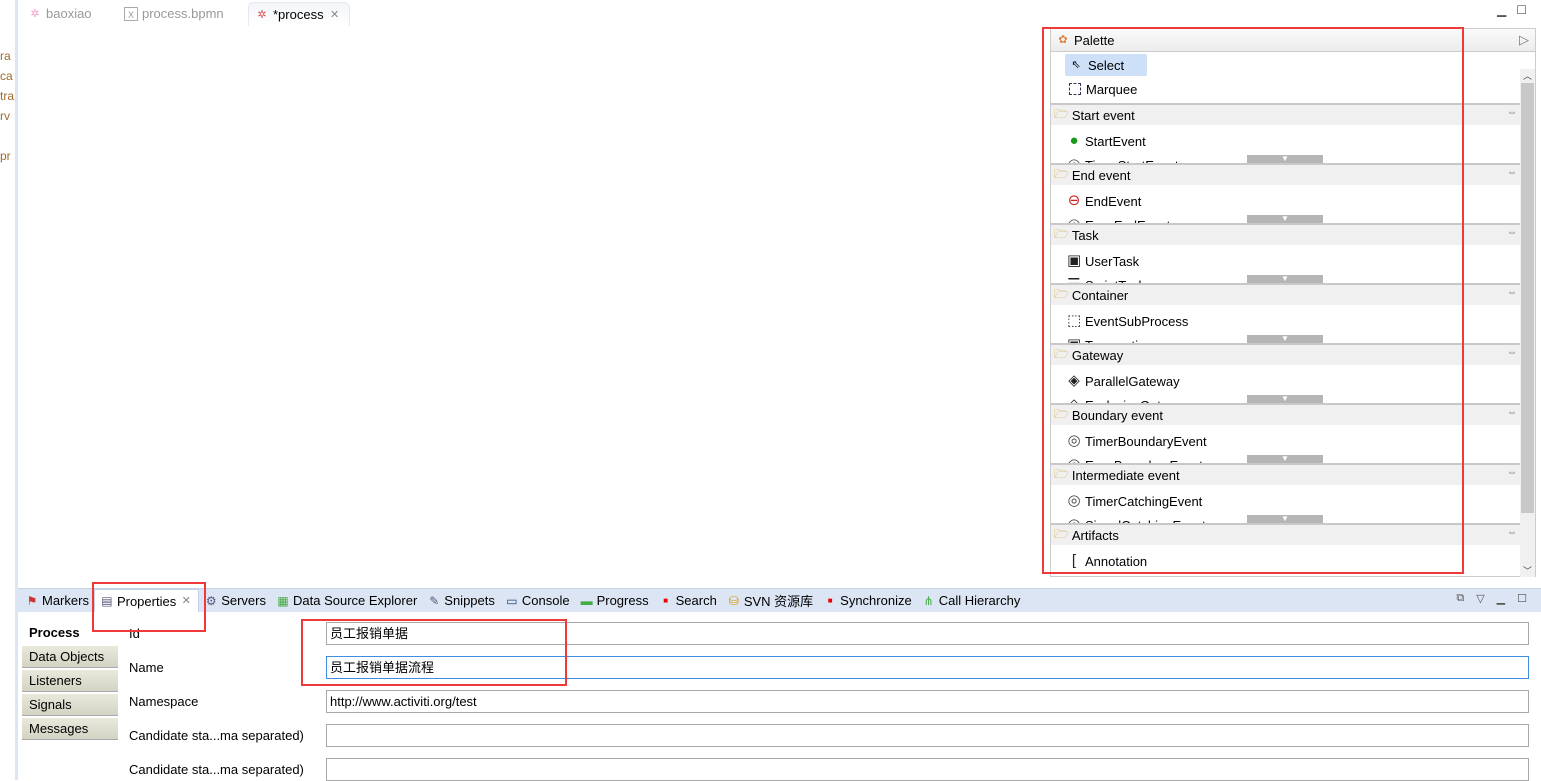  What do you see at coordinates (1286, 475) in the screenshot?
I see `drawer-header: 🗁 Intermediate event ⇔` at bounding box center [1286, 475].